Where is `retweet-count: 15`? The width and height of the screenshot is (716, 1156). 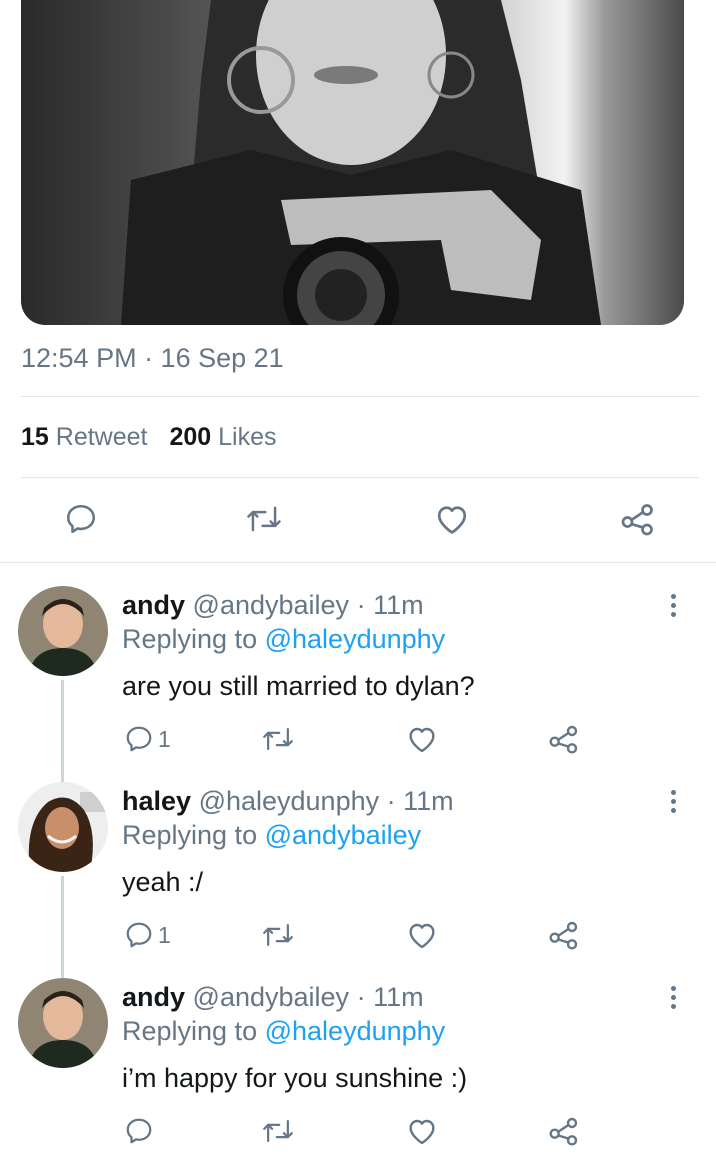 retweet-count: 15 is located at coordinates (35, 437).